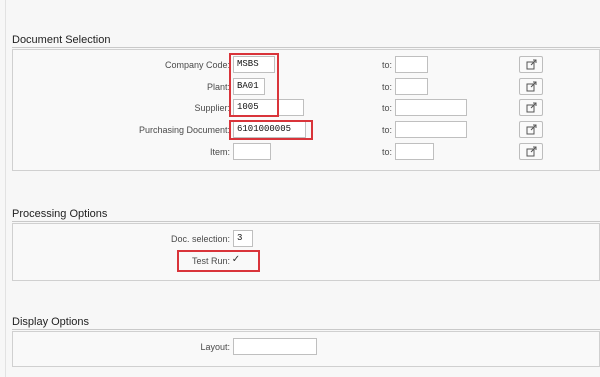 The width and height of the screenshot is (600, 377). I want to click on supplier-multiple-selection-button, so click(531, 107).